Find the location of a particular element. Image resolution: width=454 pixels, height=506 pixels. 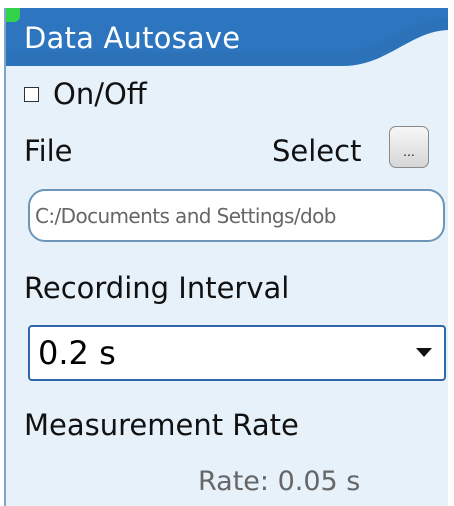

corner-mark is located at coordinates (13, 15).